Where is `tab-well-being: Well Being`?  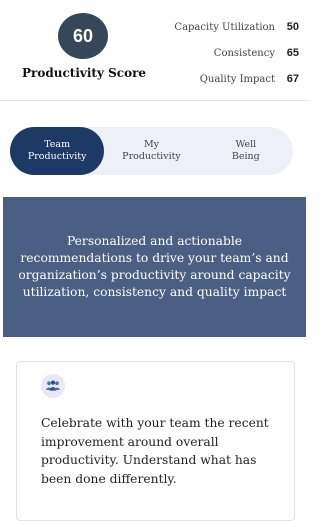 tab-well-being: Well Being is located at coordinates (246, 151).